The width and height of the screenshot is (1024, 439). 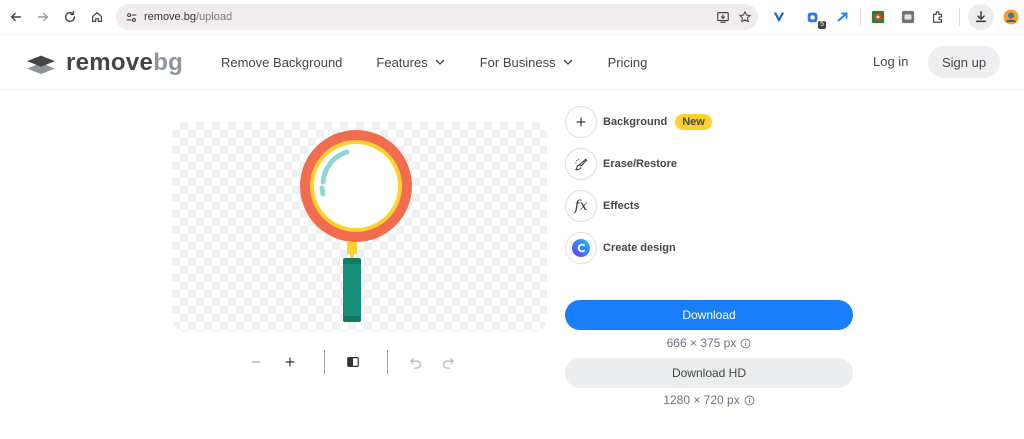 I want to click on back-button, so click(x=16, y=17).